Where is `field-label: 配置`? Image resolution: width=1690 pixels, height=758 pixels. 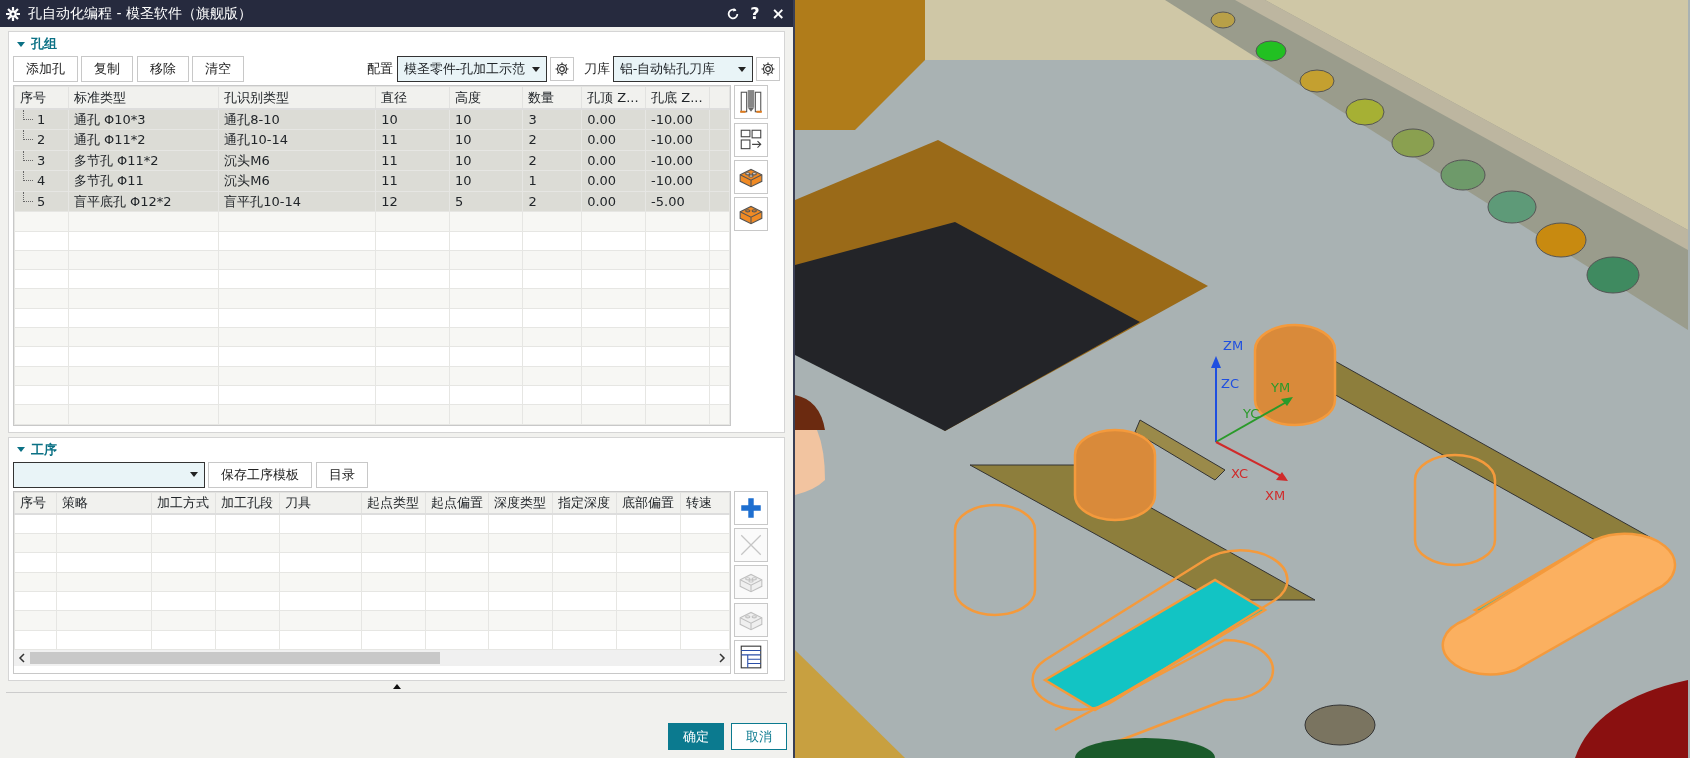 field-label: 配置 is located at coordinates (380, 69).